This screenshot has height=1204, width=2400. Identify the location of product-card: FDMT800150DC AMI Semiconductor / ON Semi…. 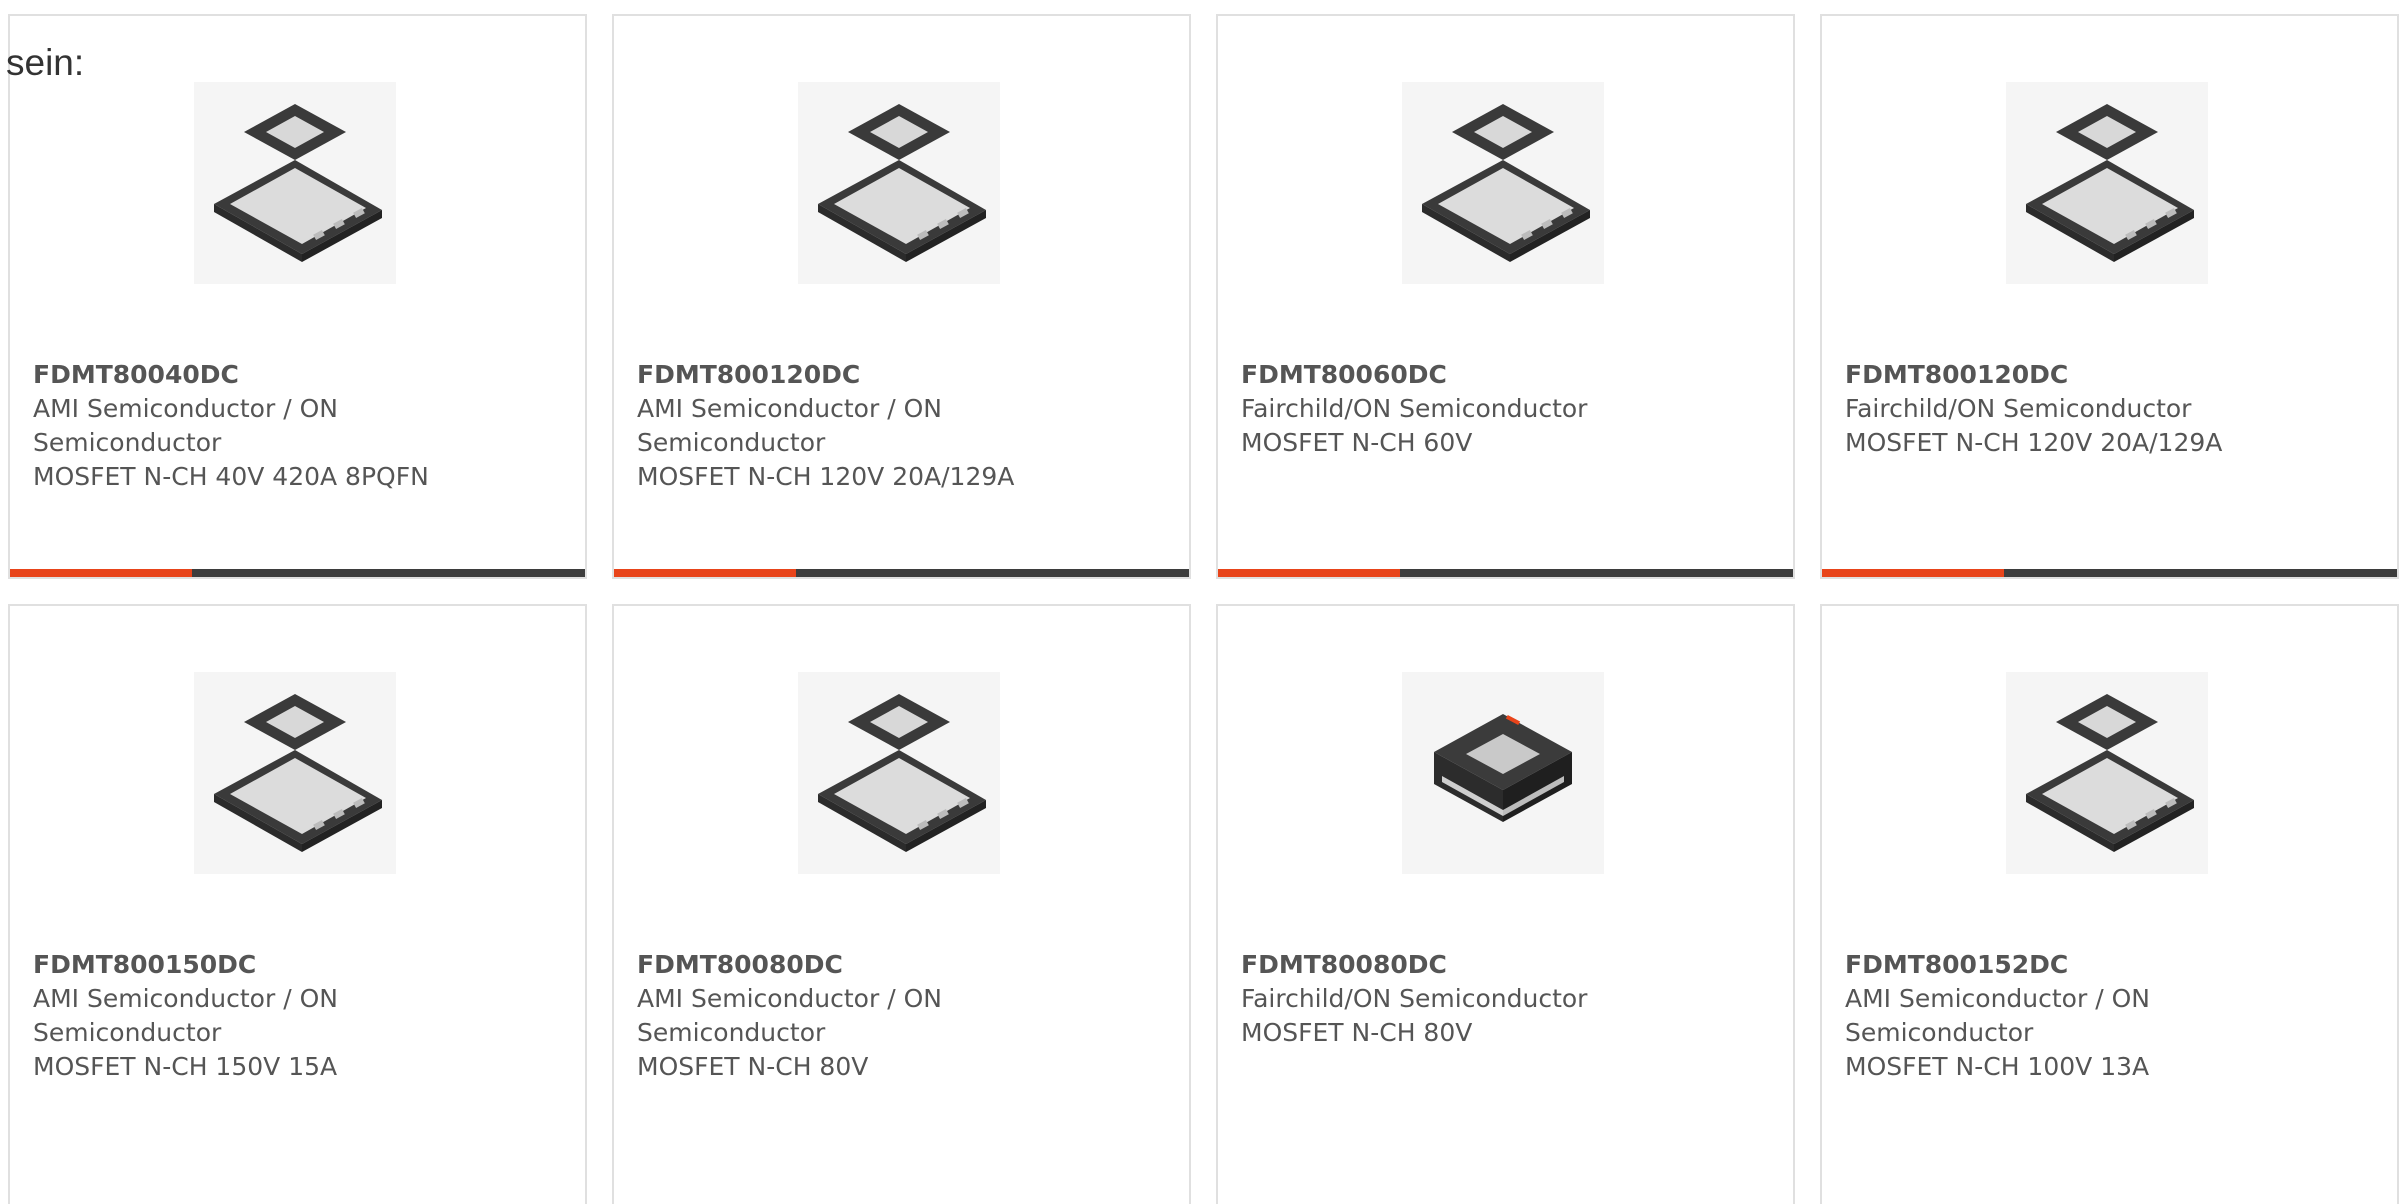
(297, 904).